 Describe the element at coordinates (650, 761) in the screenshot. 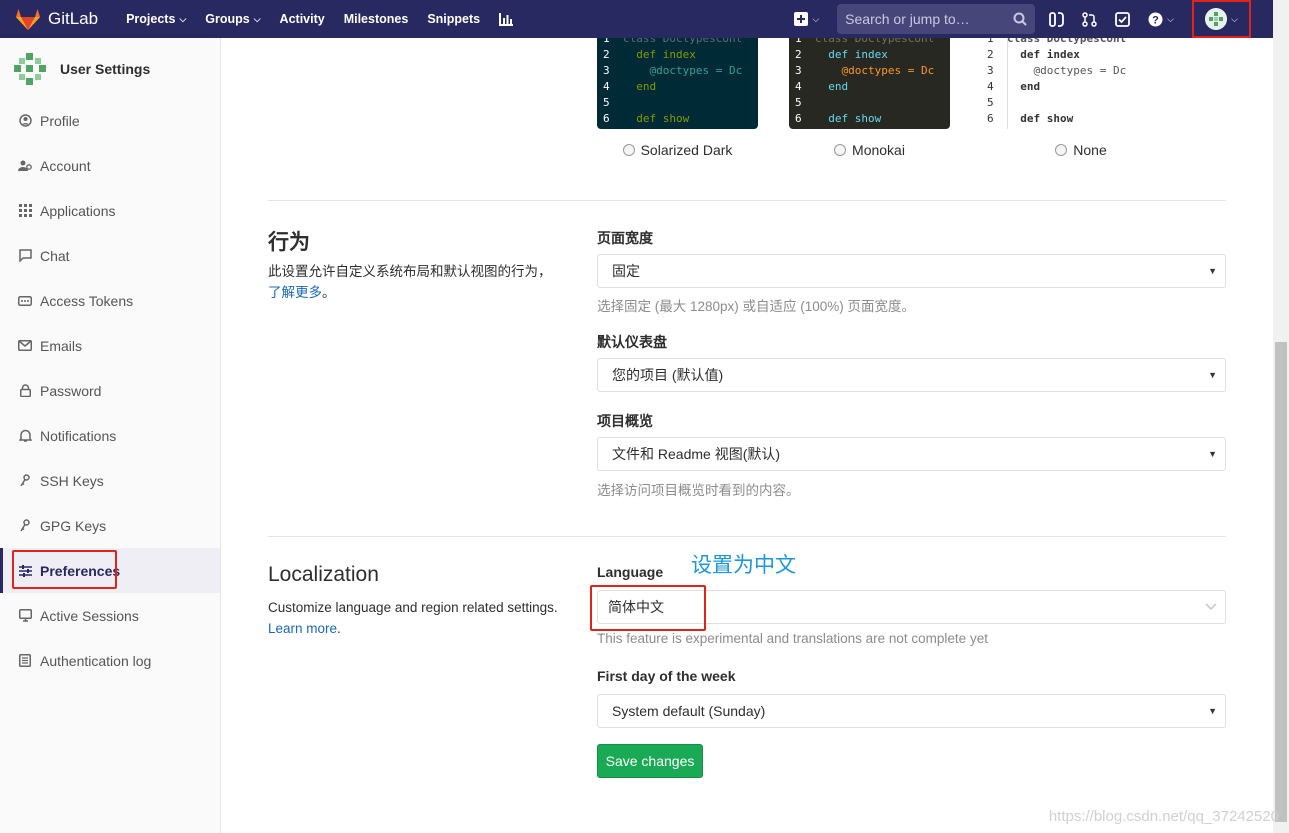

I see `save-changes-button: Save changes` at that location.